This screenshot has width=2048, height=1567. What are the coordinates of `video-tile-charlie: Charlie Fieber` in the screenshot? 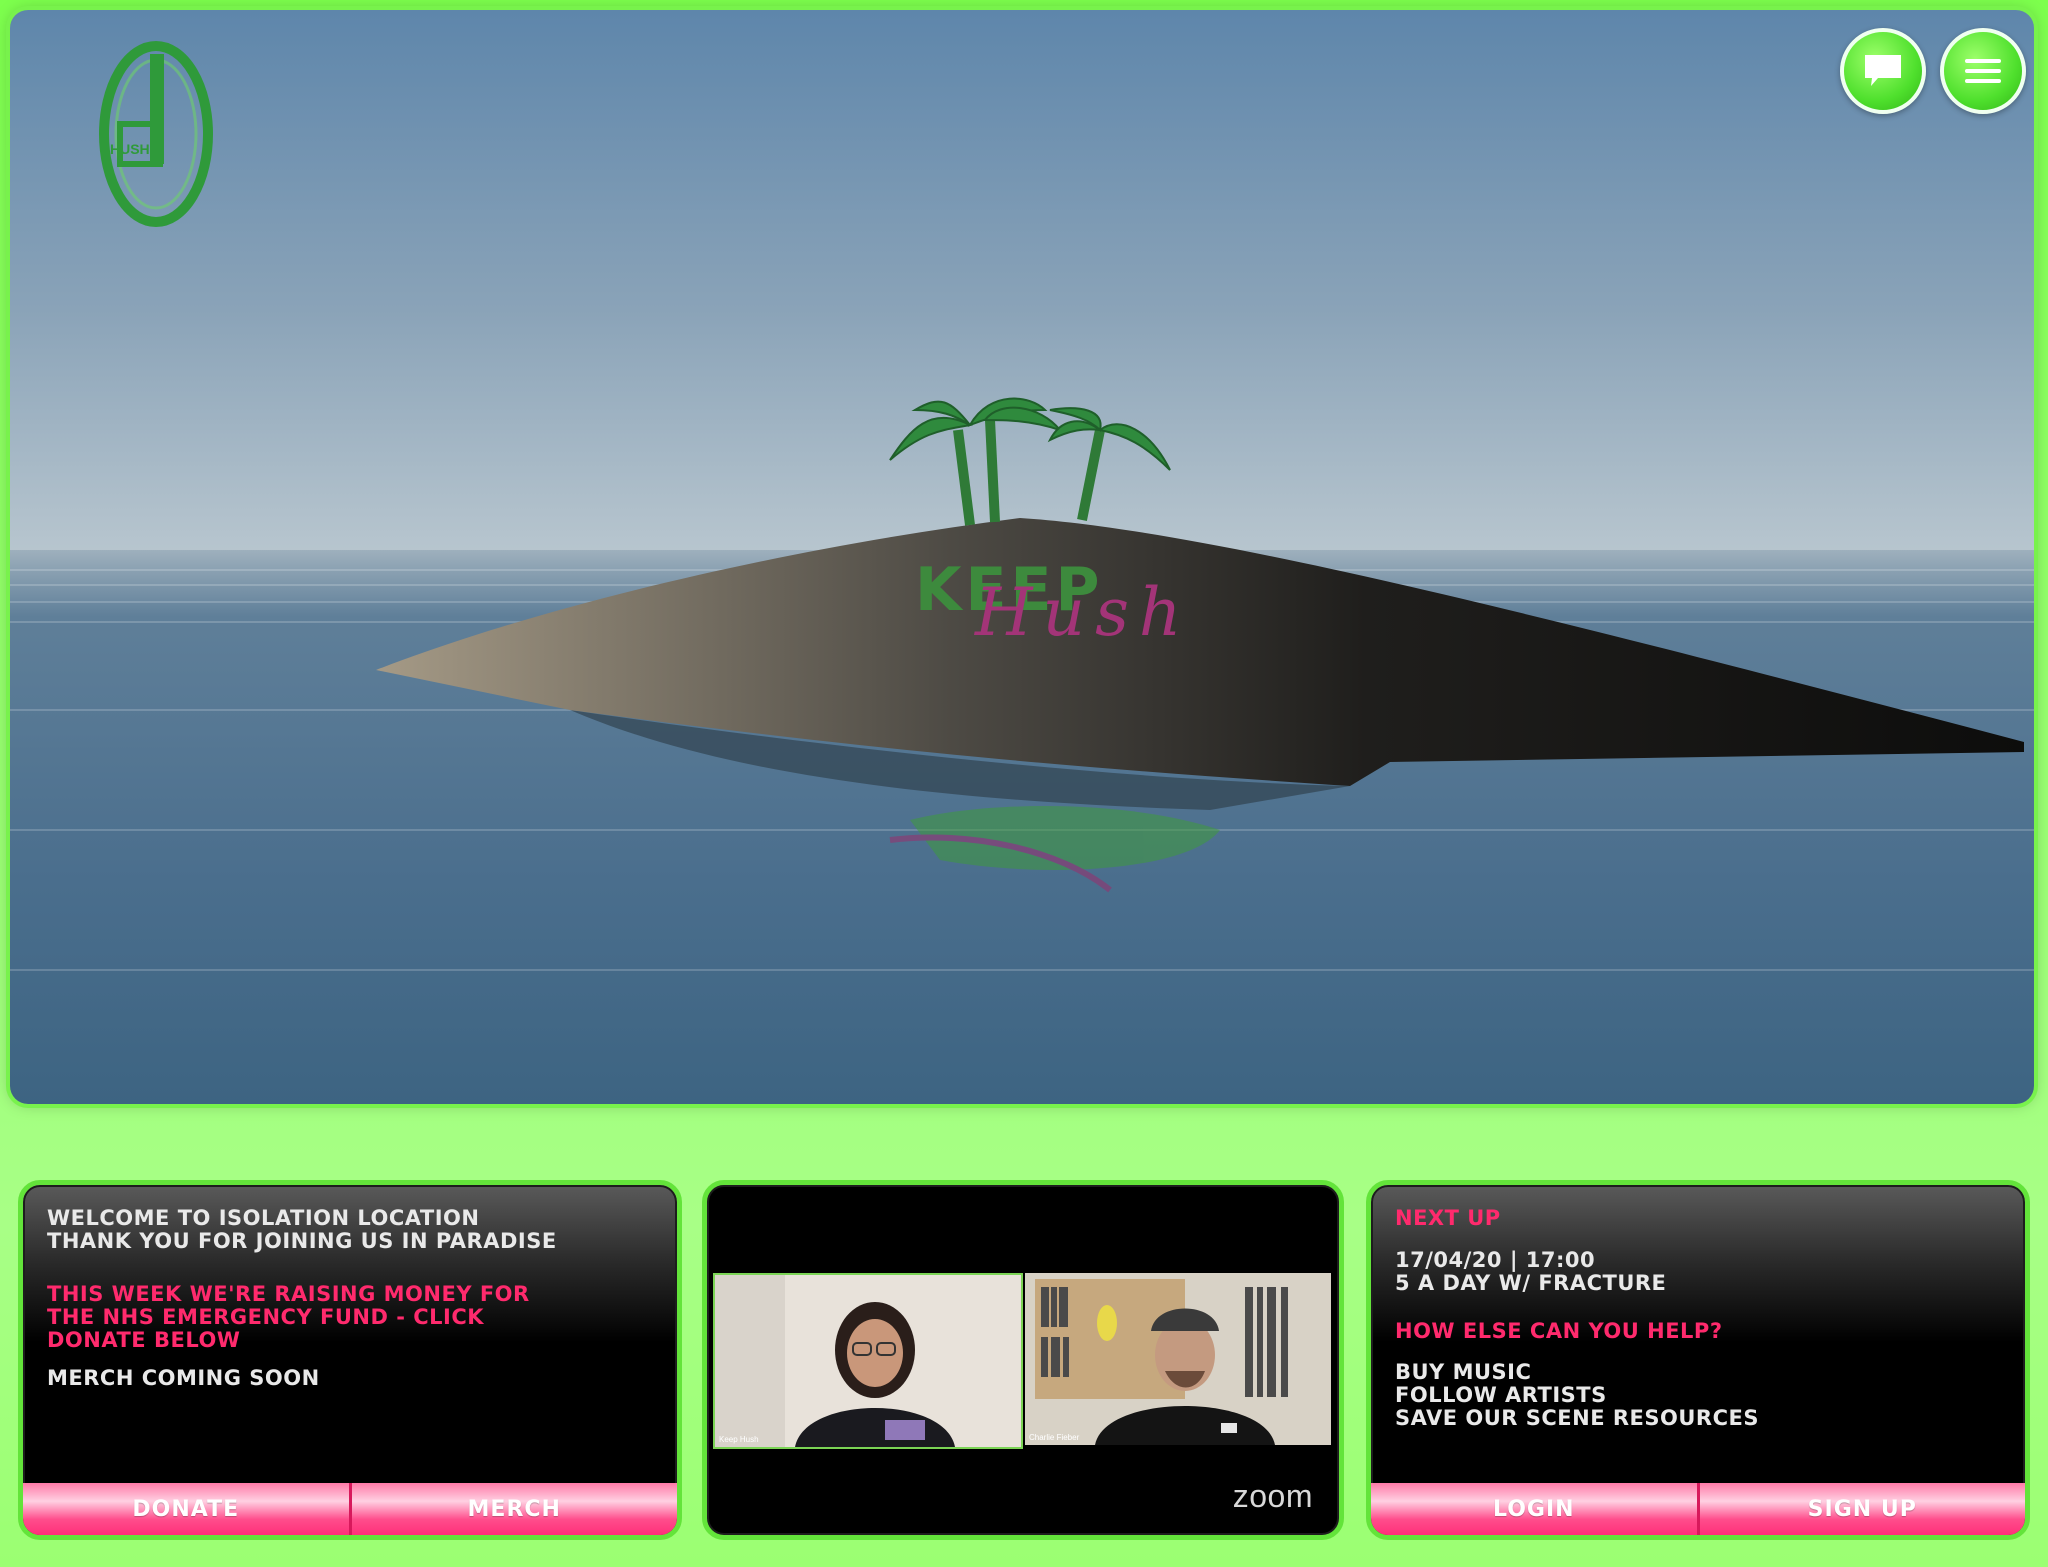 It's located at (1178, 1359).